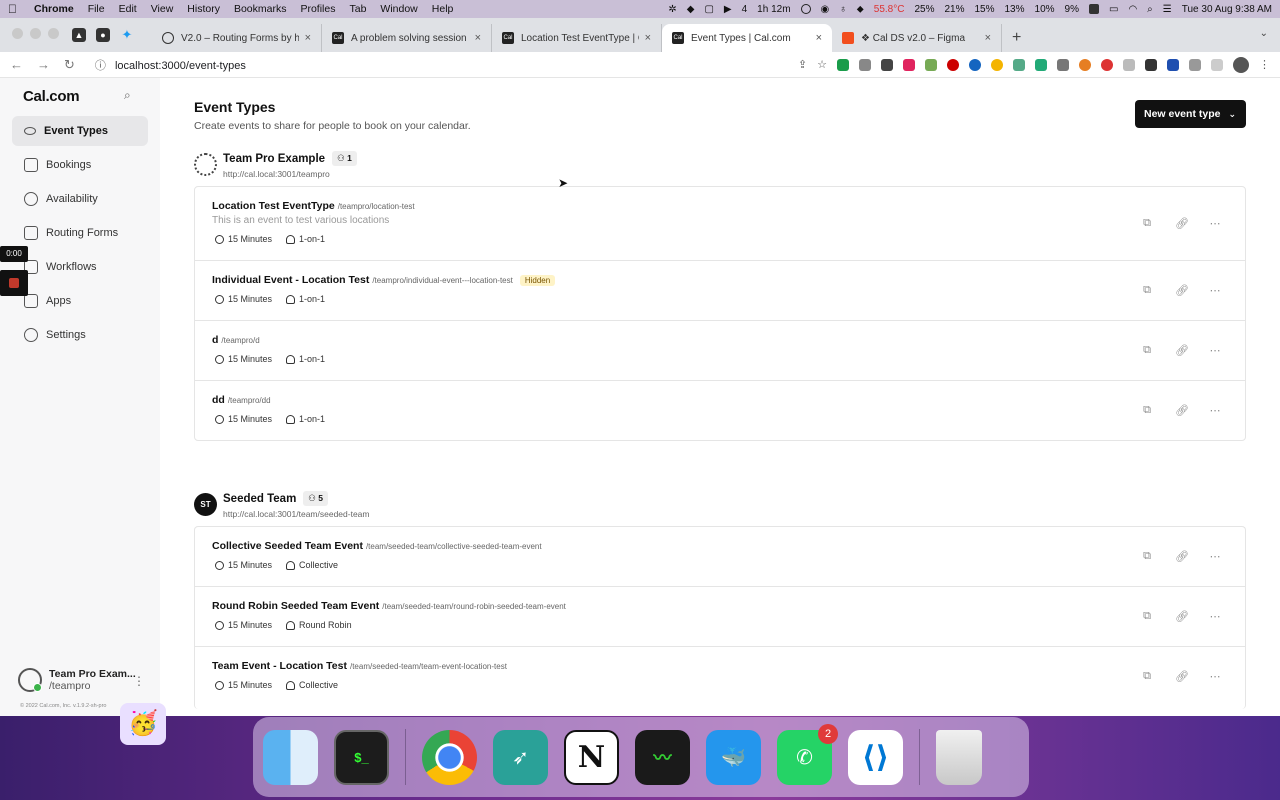  I want to click on docker-icon: 🐳, so click(733, 757).